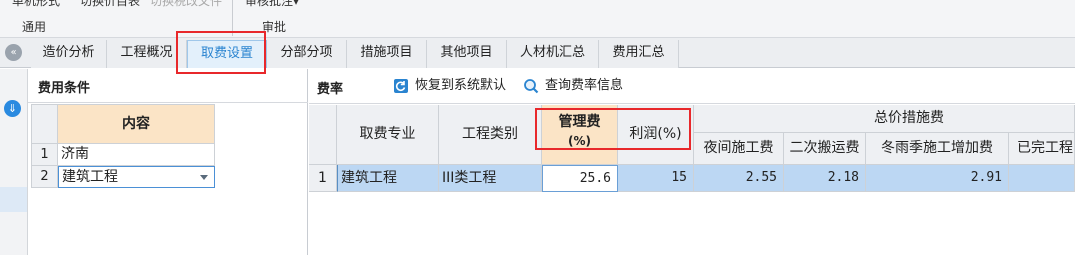 This screenshot has height=255, width=1075. I want to click on cell-secondary-transport-fee: 2.18, so click(825, 178).